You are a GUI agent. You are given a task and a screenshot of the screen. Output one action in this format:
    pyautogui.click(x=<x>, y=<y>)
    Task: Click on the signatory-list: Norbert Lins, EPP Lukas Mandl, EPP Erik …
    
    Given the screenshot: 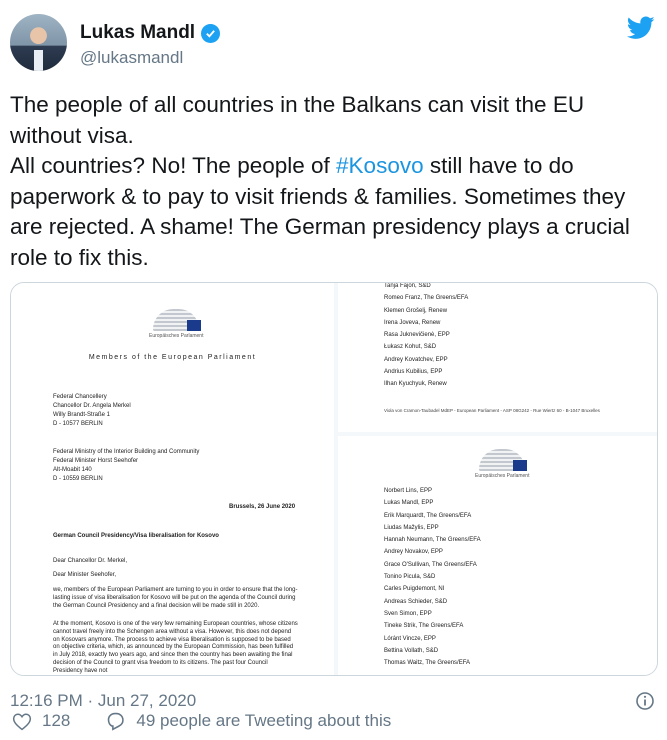 What is the action you would take?
    pyautogui.click(x=432, y=580)
    